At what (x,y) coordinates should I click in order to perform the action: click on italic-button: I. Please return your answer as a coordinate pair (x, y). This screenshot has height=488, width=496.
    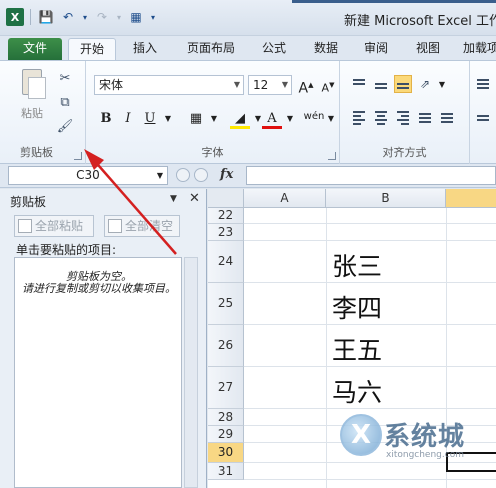
    Looking at the image, I should click on (128, 119).